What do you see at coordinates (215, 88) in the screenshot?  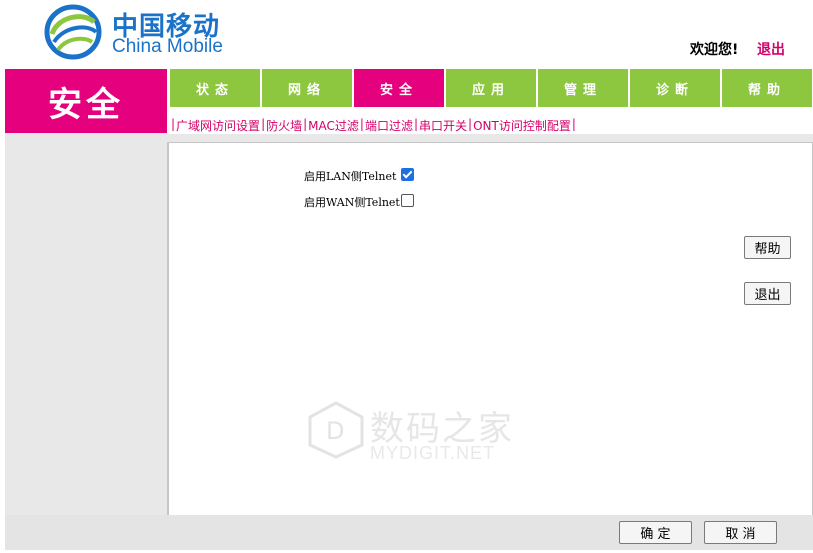 I see `tab-status: 状态` at bounding box center [215, 88].